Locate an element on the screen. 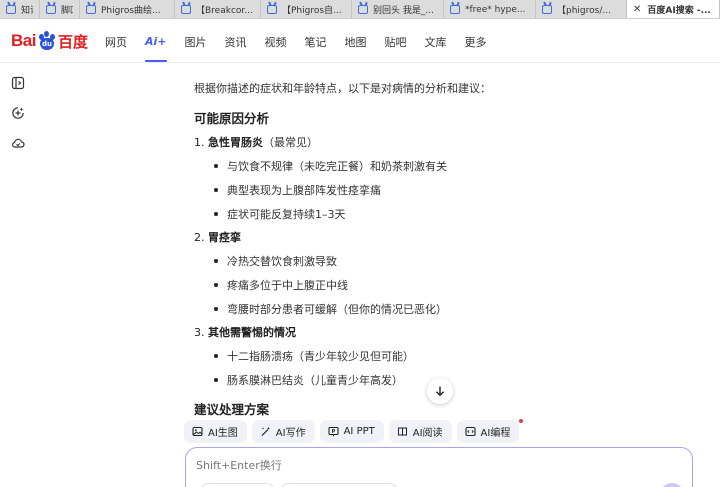  nav-ai-plus: Ai+ is located at coordinates (156, 41).